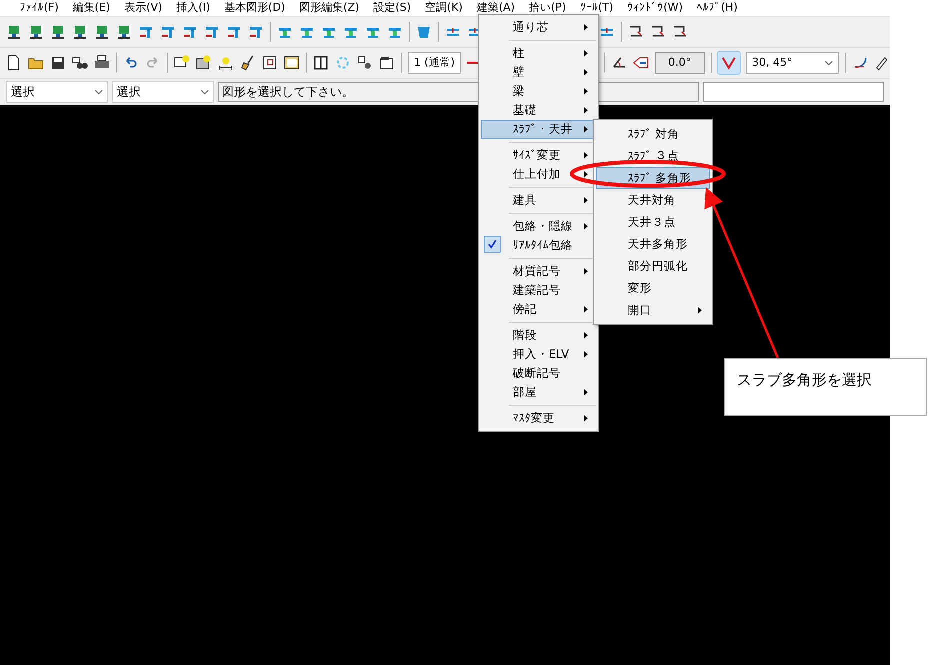 This screenshot has width=937, height=665. Describe the element at coordinates (860, 63) in the screenshot. I see `arc-icon` at that location.